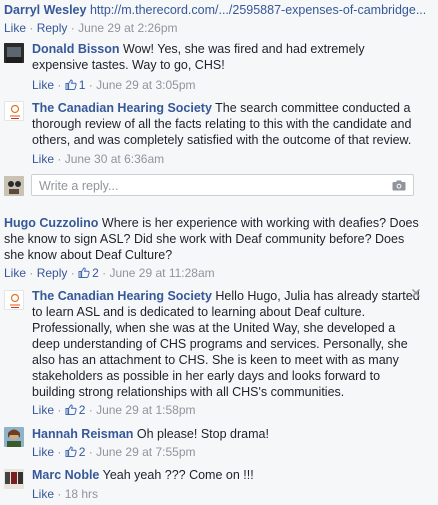  I want to click on comment-text: expensive tastes. Way to go, CHS!, so click(128, 65).